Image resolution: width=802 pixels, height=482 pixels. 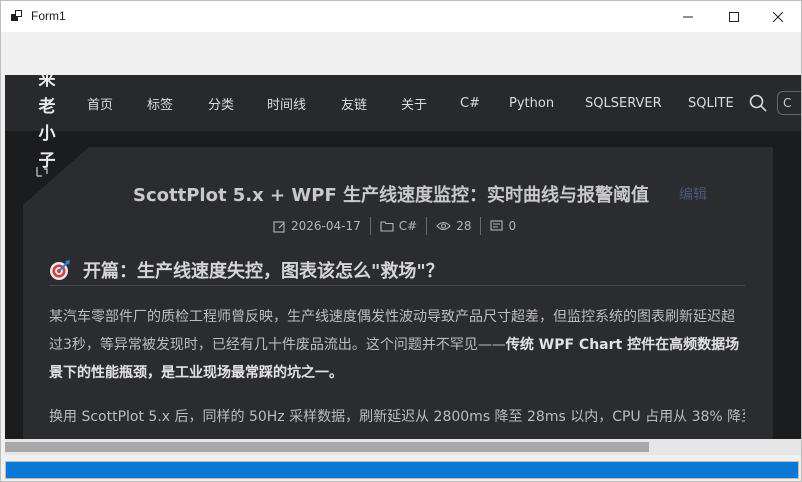 What do you see at coordinates (117, 103) in the screenshot?
I see `nav-home: 首页` at bounding box center [117, 103].